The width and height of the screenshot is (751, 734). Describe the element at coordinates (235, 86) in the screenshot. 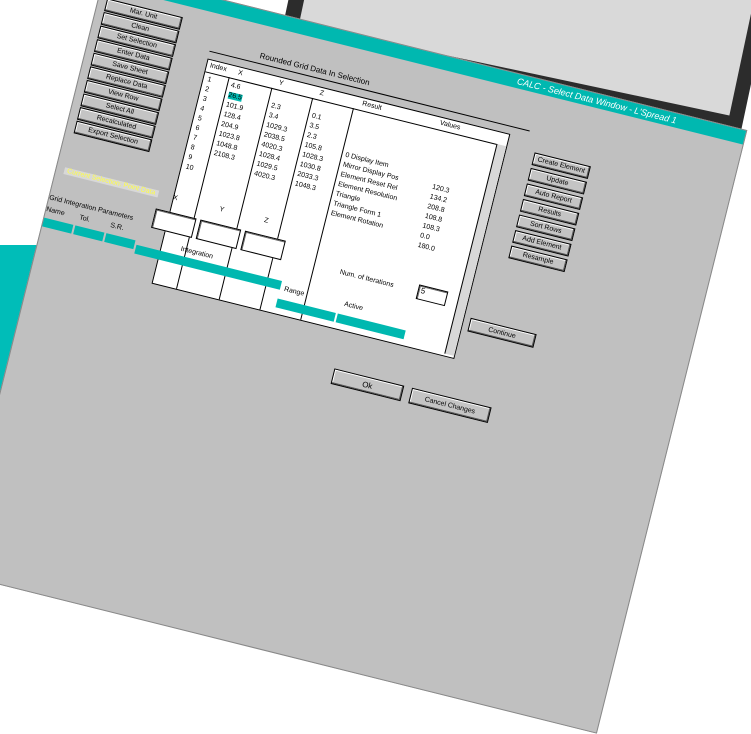

I see `grid-cell: 4.6` at that location.